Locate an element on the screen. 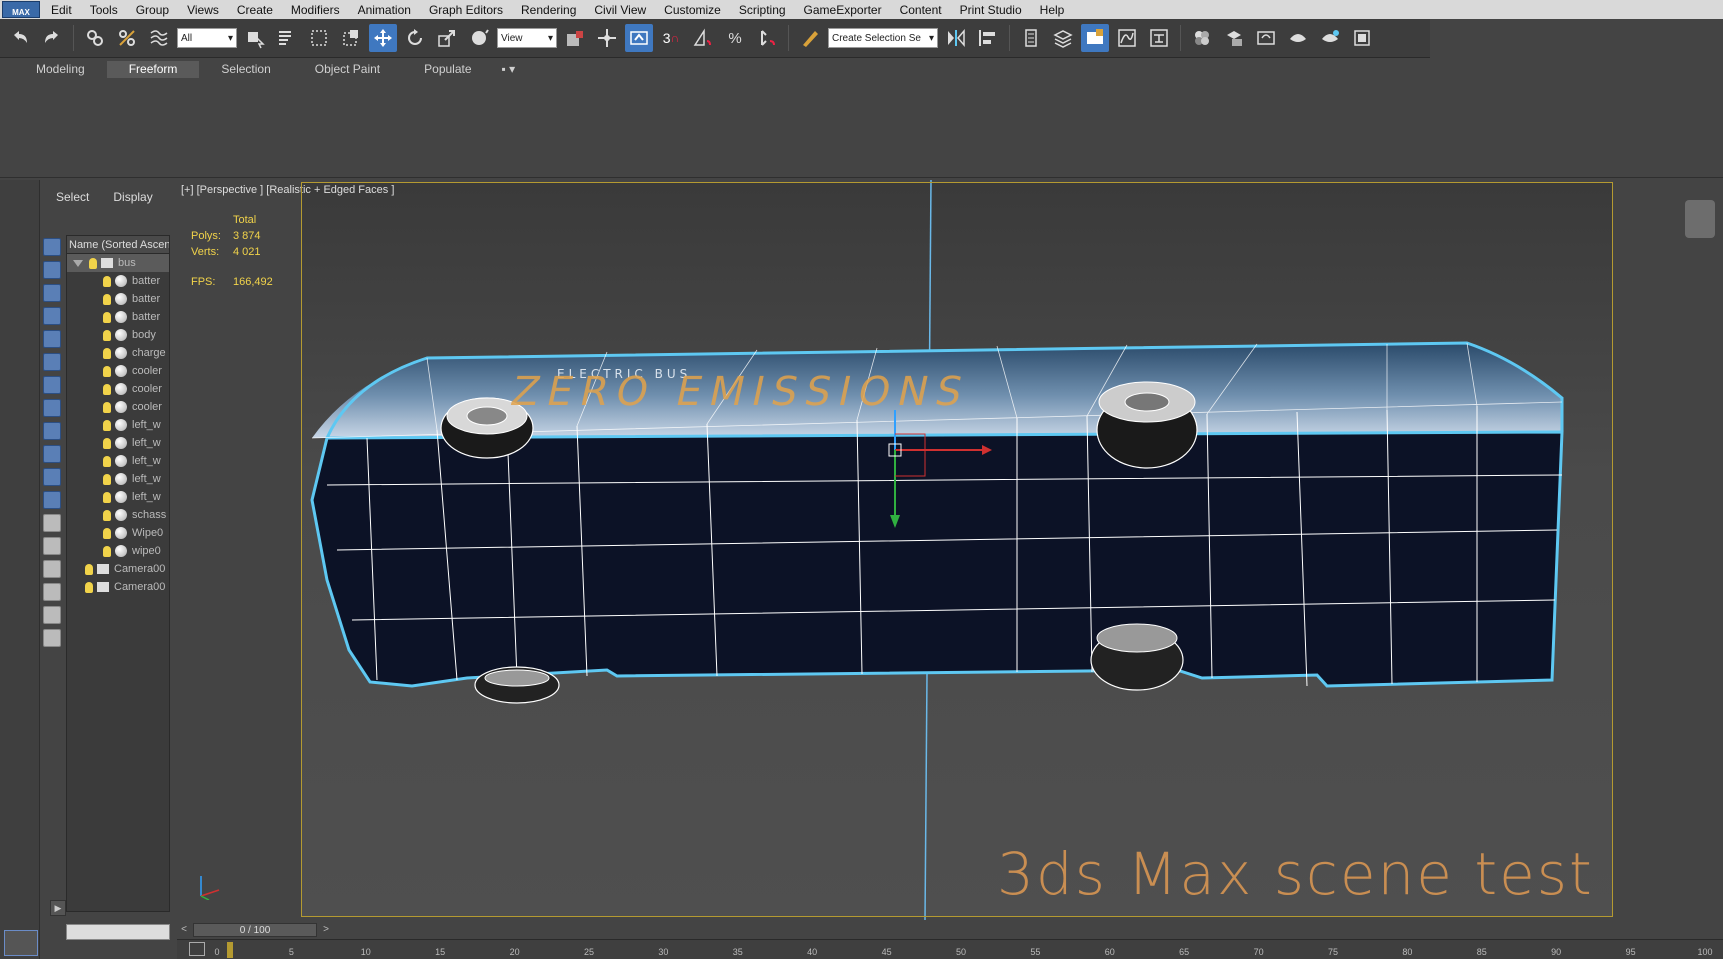 Image resolution: width=1723 pixels, height=959 pixels. selection-filter-dropdown: All ▾ is located at coordinates (207, 38).